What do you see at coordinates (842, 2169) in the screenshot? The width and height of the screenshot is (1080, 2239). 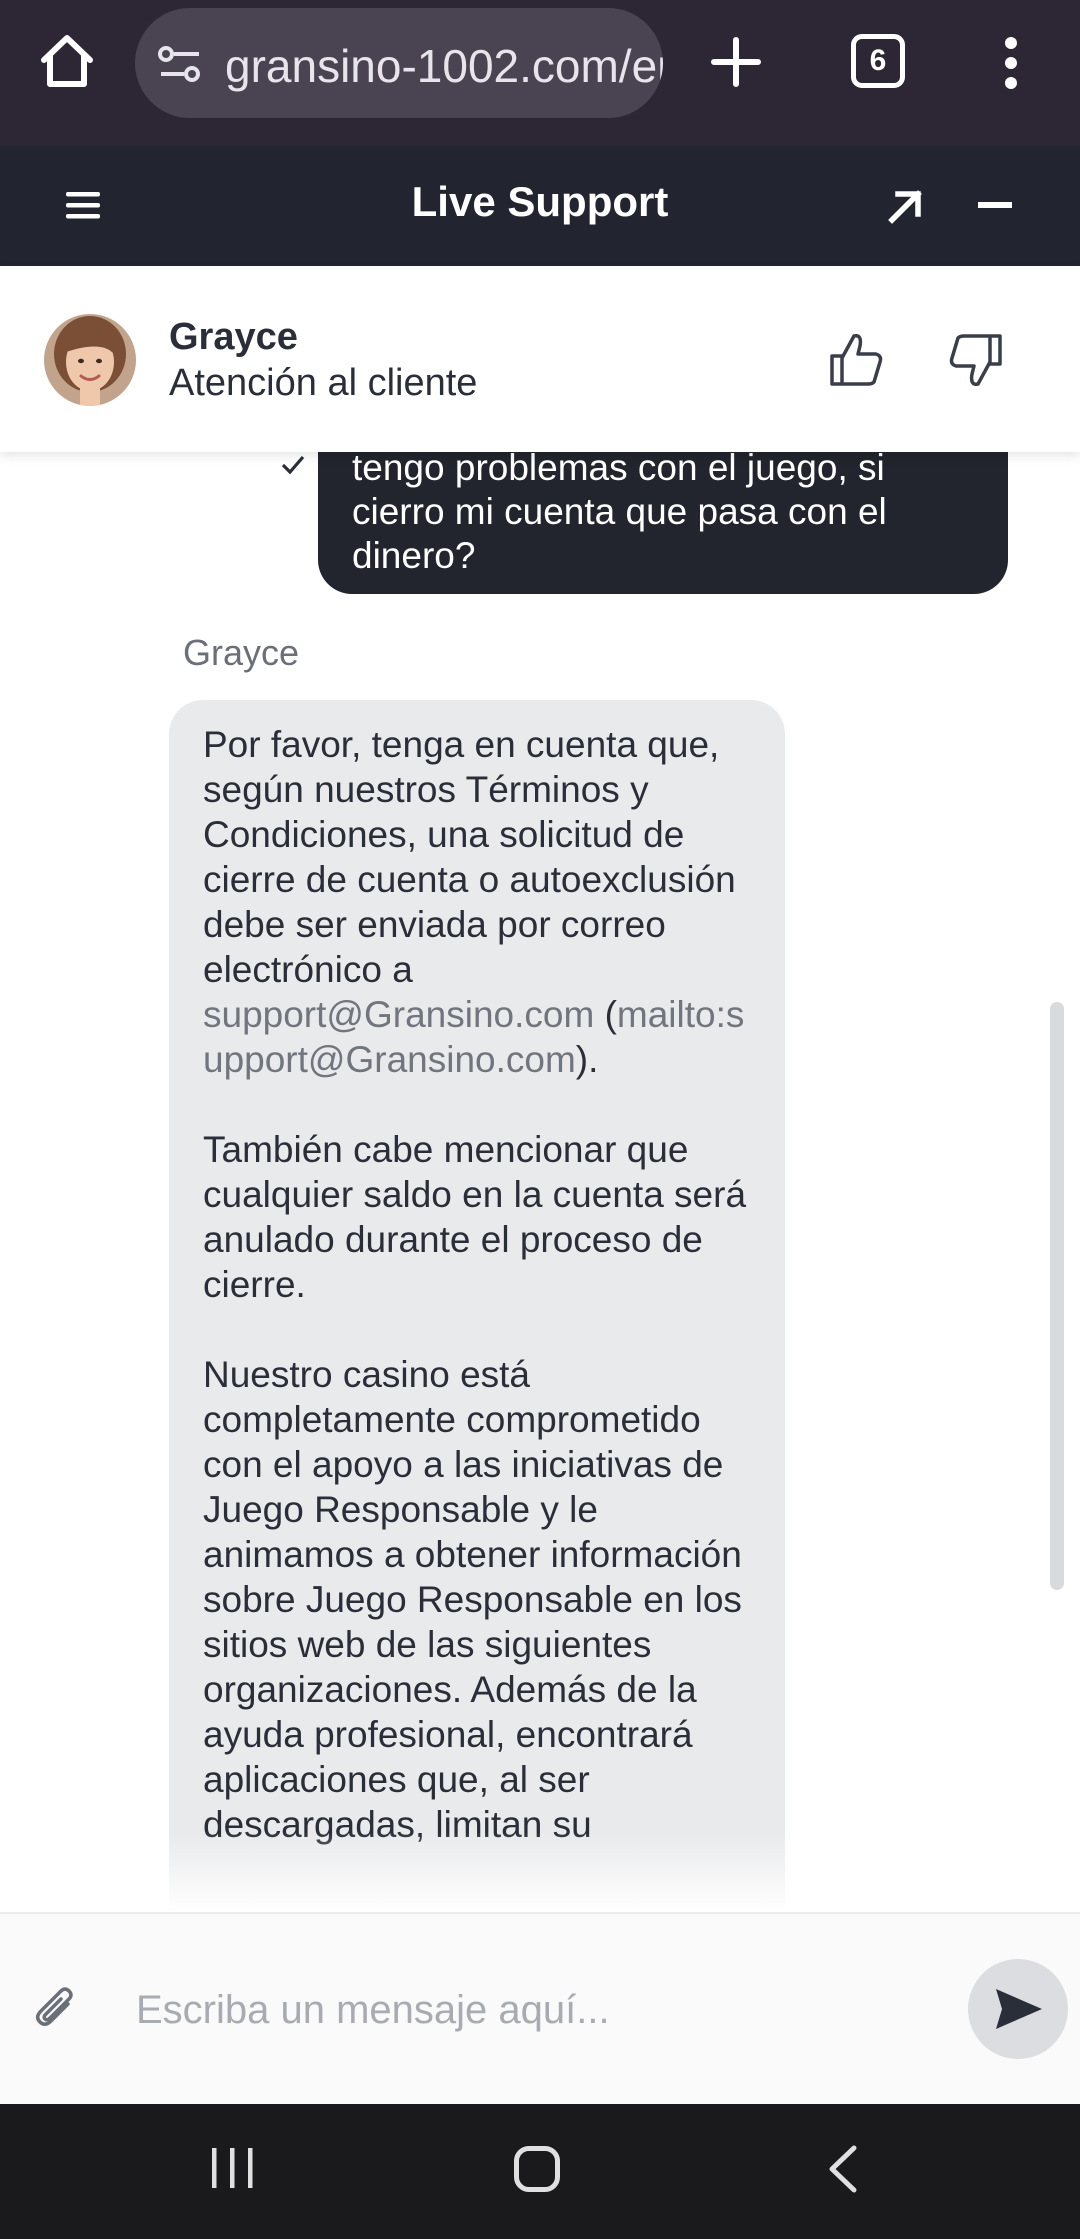 I see `back-icon` at bounding box center [842, 2169].